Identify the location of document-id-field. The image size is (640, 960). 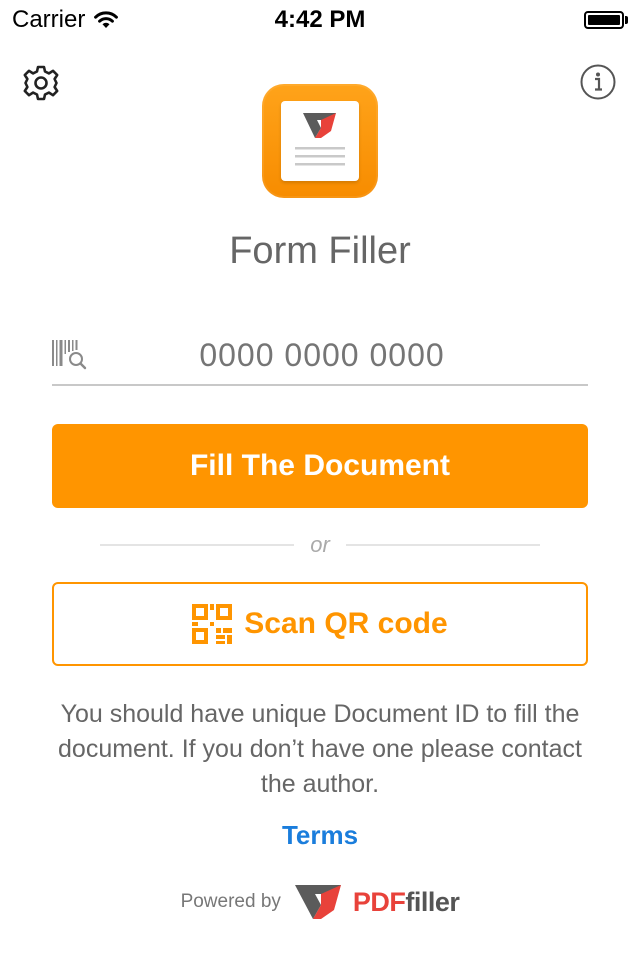
(320, 356).